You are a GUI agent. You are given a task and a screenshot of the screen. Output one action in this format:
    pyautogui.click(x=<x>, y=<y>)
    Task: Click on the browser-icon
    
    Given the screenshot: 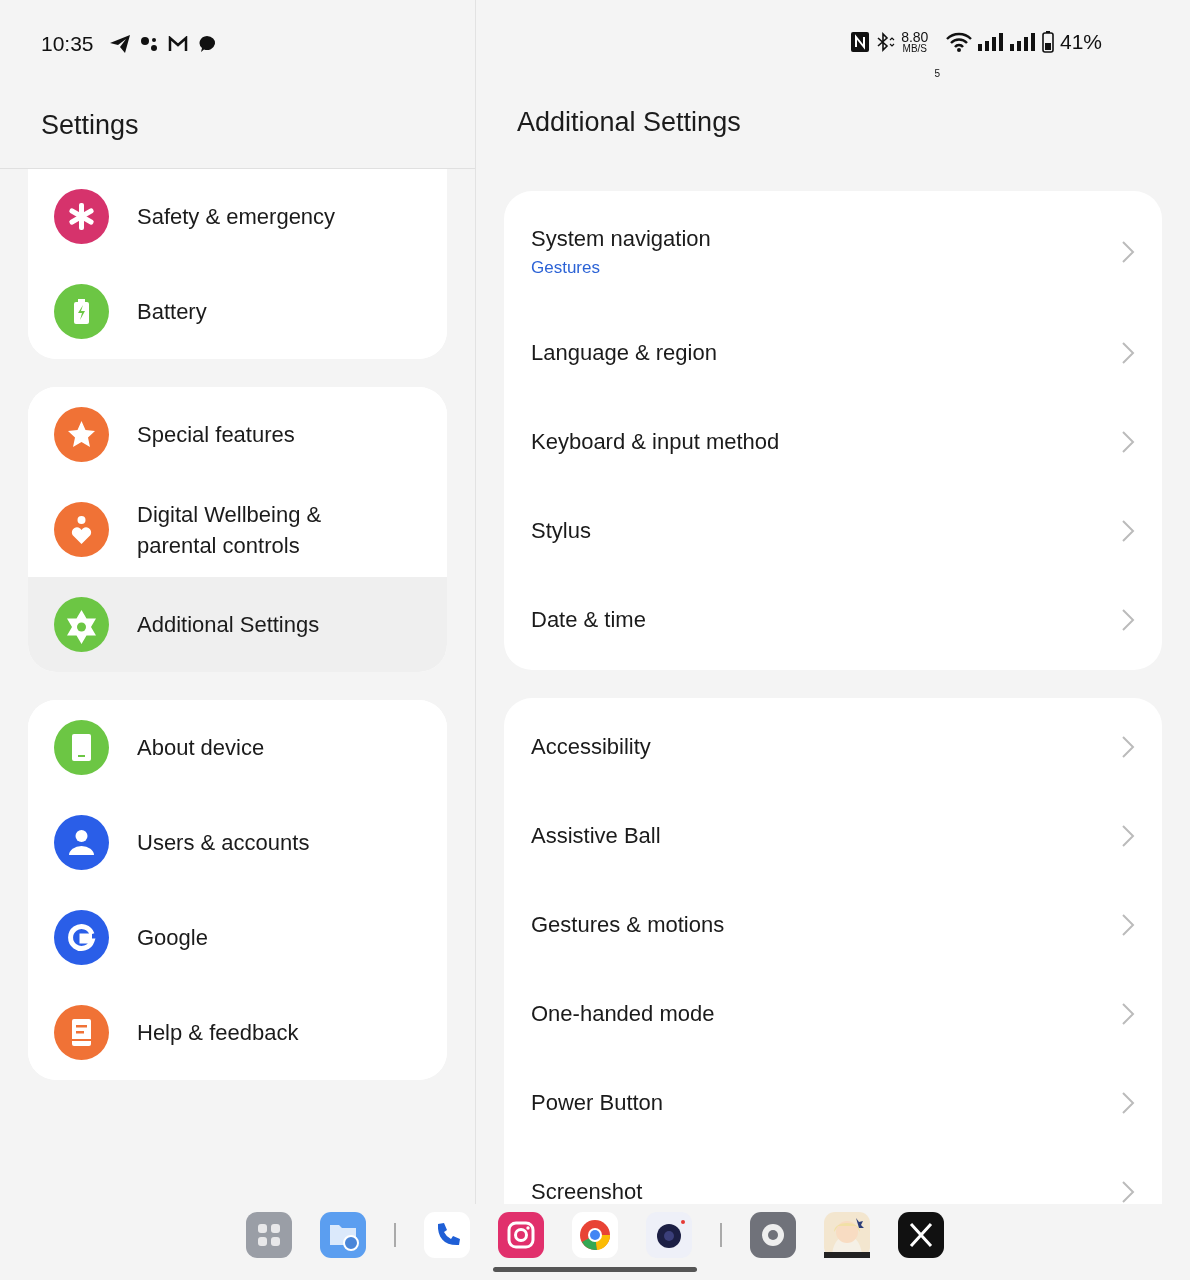 What is the action you would take?
    pyautogui.click(x=595, y=1235)
    